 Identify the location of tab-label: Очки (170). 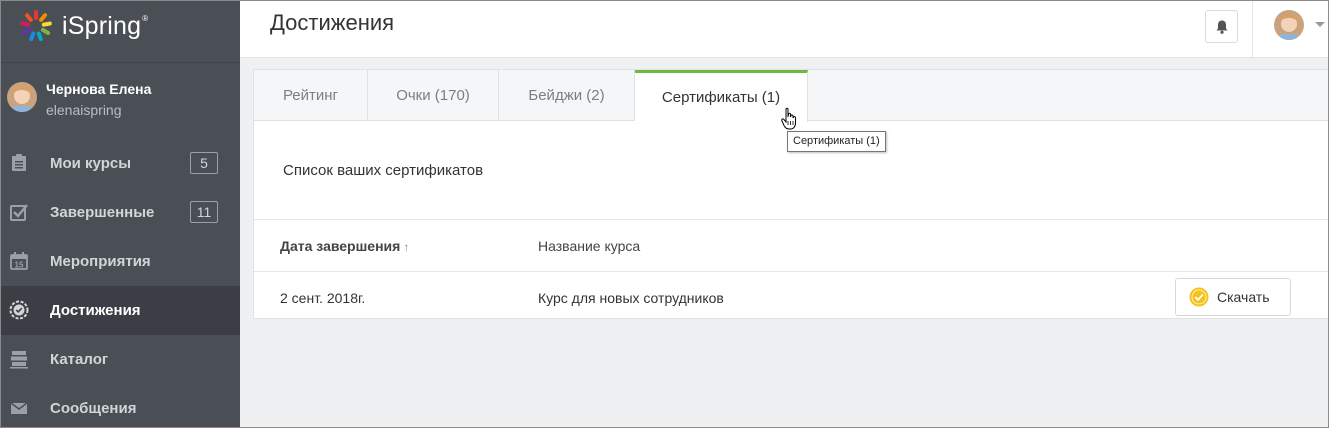
(433, 95).